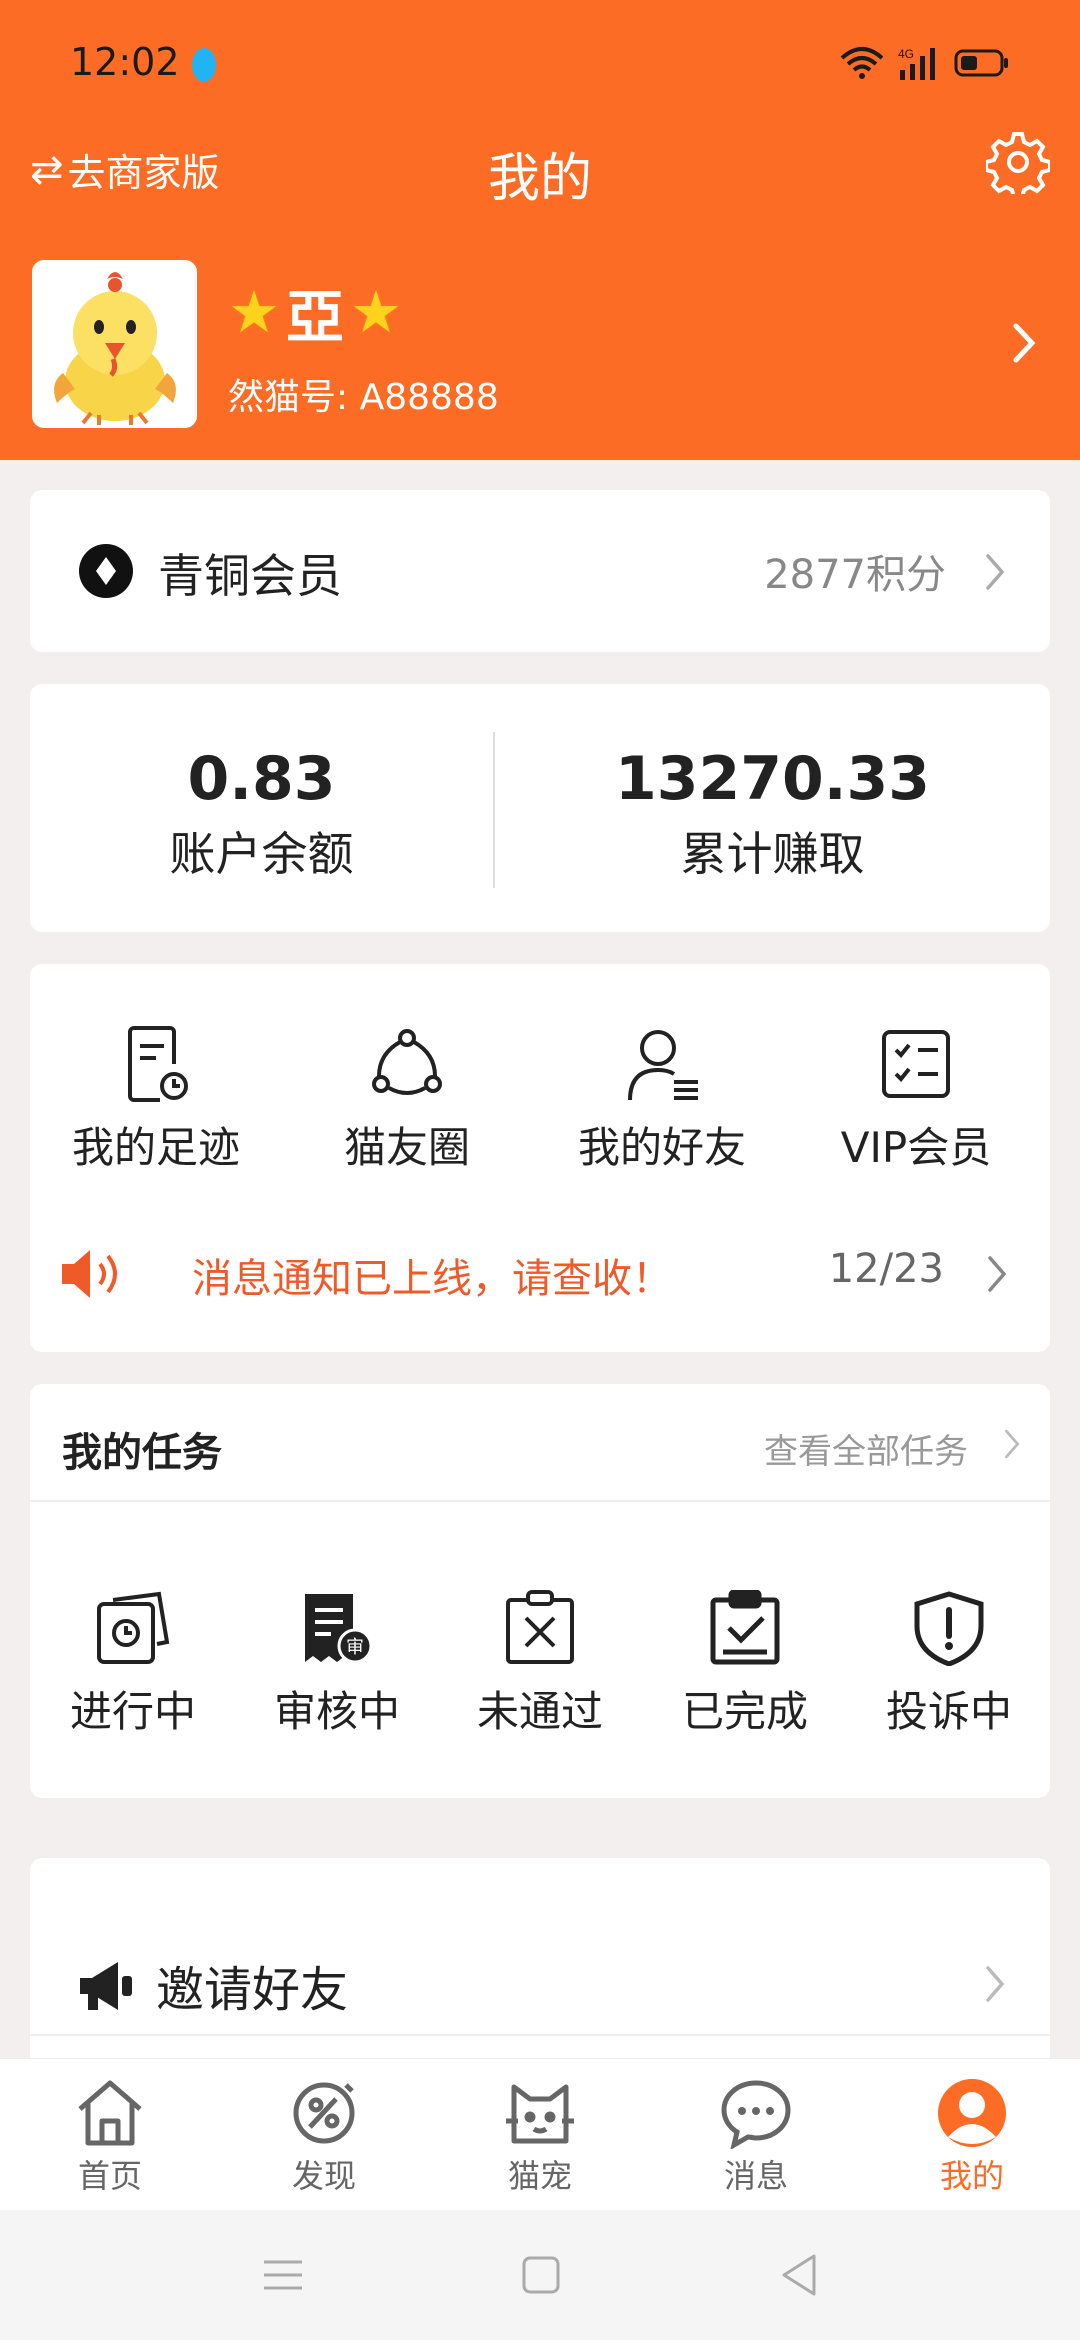 The height and width of the screenshot is (2340, 1080). I want to click on task-in-progress: 进行中, so click(133, 1664).